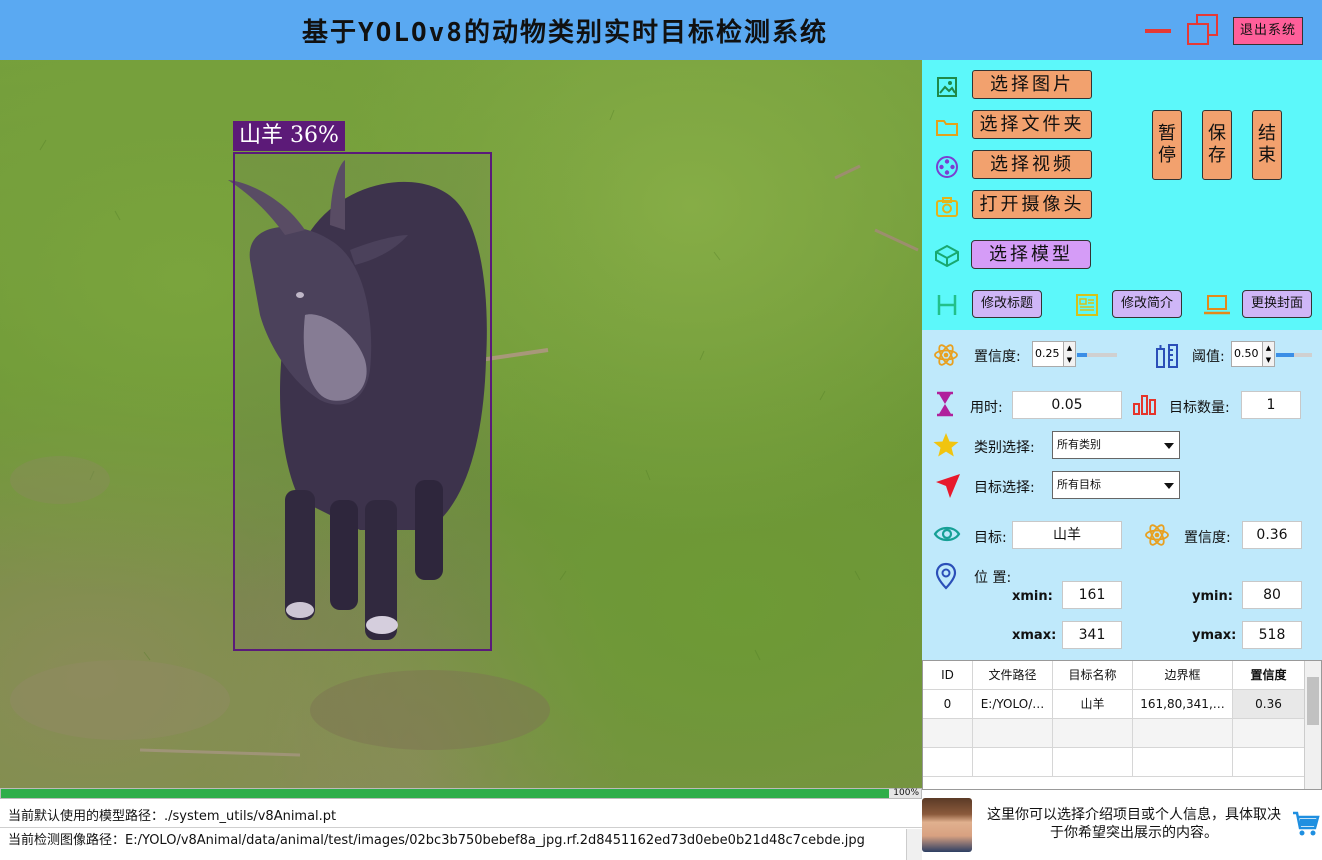 The image size is (1322, 860). I want to click on conf-spinbox: 0.25 ▲ ▼, so click(1054, 354).